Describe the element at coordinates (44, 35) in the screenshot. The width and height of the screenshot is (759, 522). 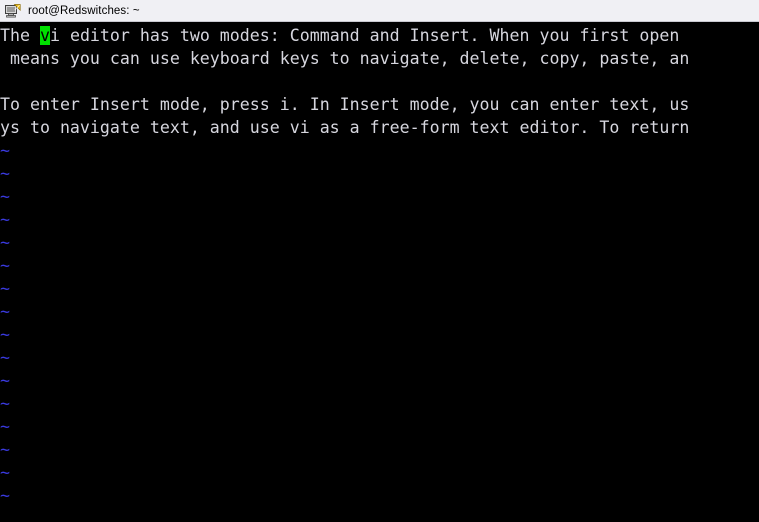
I see `terminal-cursor: v` at that location.